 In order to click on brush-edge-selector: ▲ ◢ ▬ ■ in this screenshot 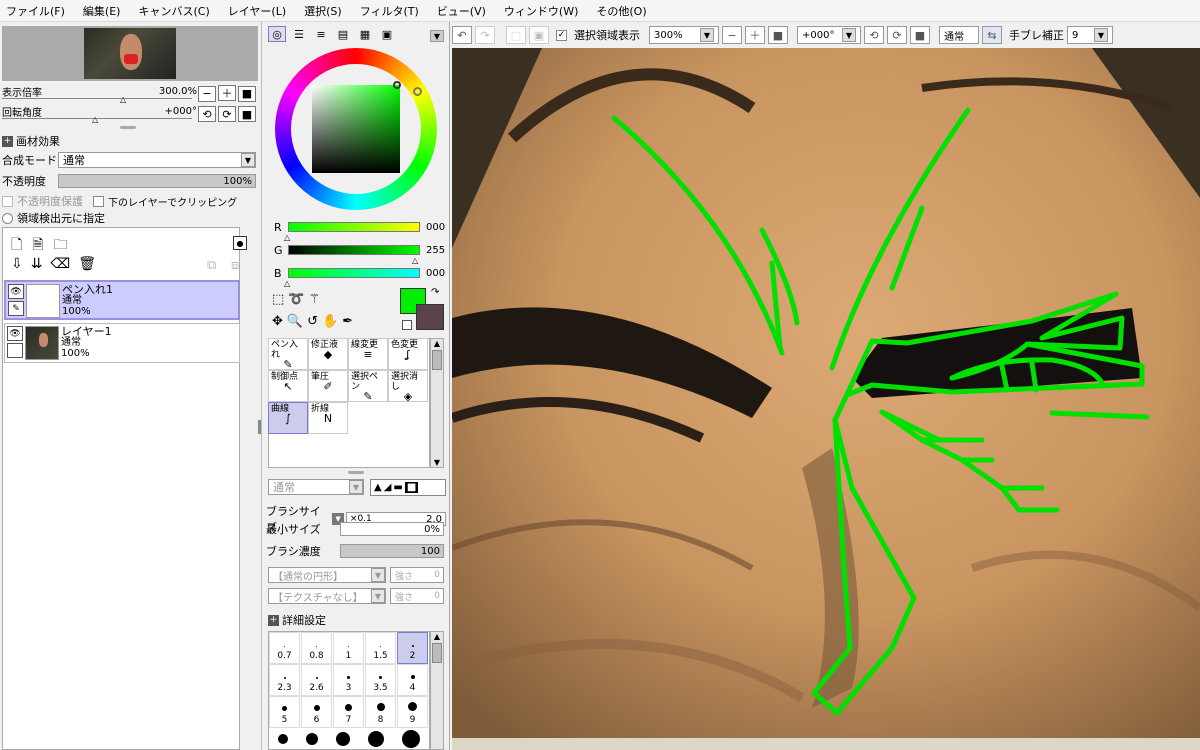, I will do `click(408, 487)`.